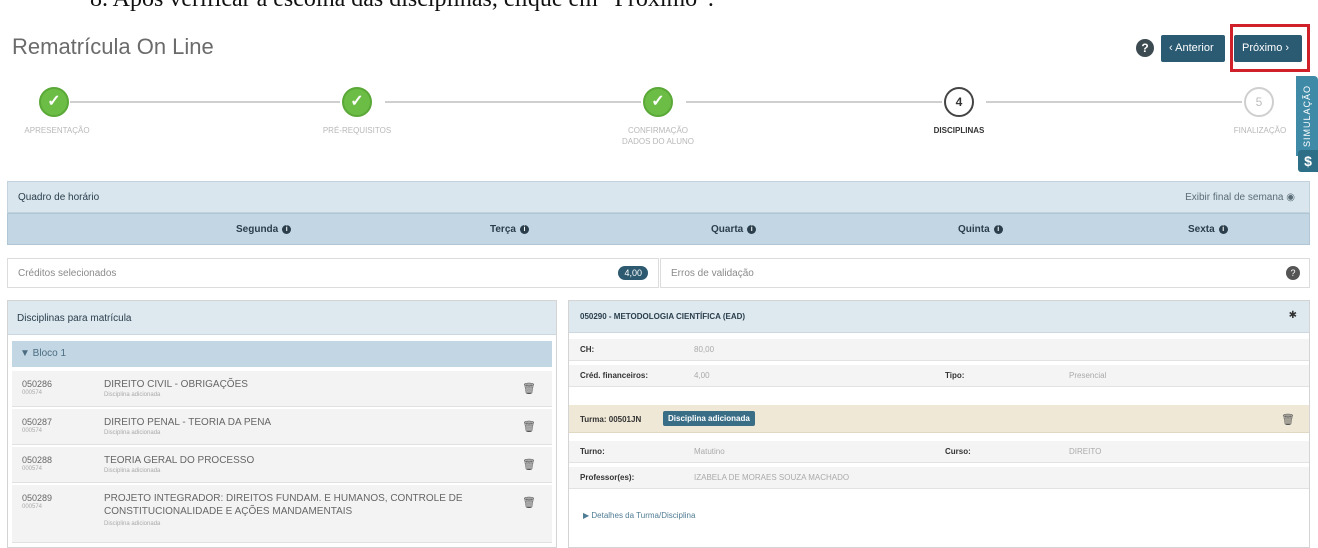 This screenshot has width=1318, height=548. What do you see at coordinates (1260, 130) in the screenshot?
I see `step-5-label: FINALIZAÇÃO` at bounding box center [1260, 130].